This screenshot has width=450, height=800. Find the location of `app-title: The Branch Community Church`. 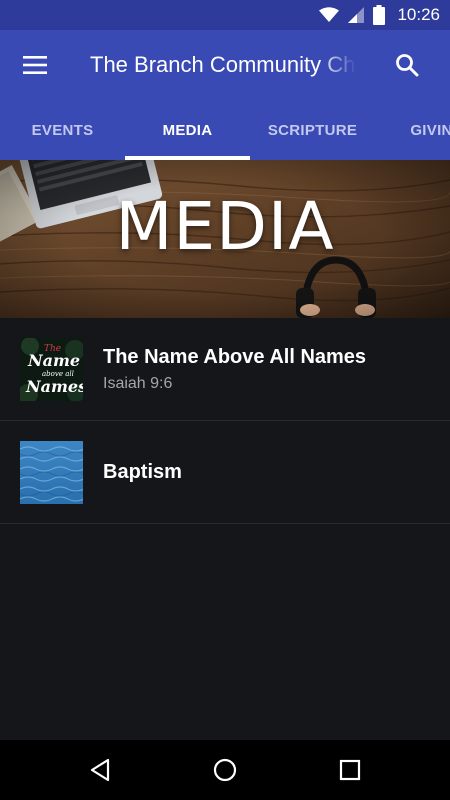

app-title: The Branch Community Church is located at coordinates (223, 64).